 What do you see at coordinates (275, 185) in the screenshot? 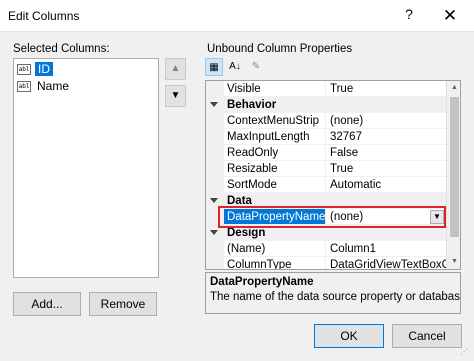
I see `property-name: SortMode` at bounding box center [275, 185].